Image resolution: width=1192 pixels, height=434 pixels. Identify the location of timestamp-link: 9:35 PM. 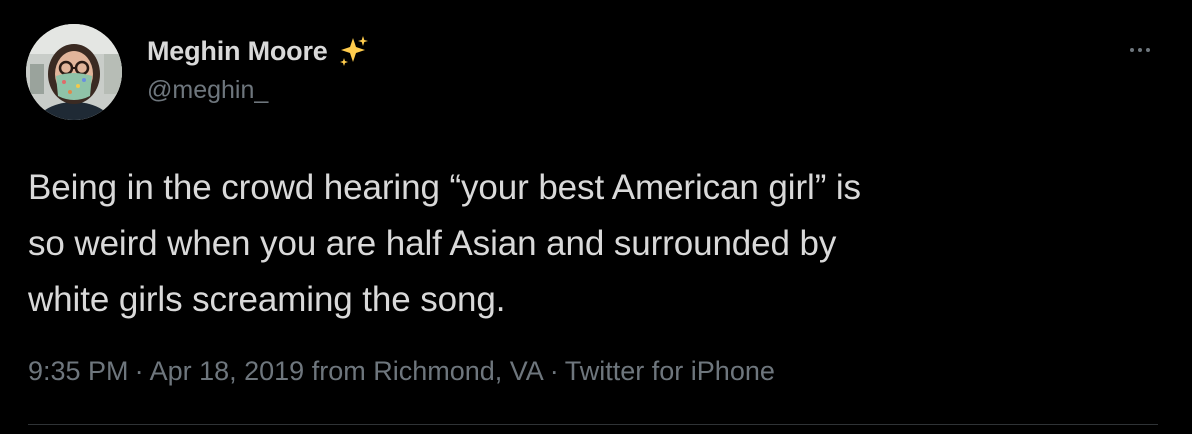
(78, 371).